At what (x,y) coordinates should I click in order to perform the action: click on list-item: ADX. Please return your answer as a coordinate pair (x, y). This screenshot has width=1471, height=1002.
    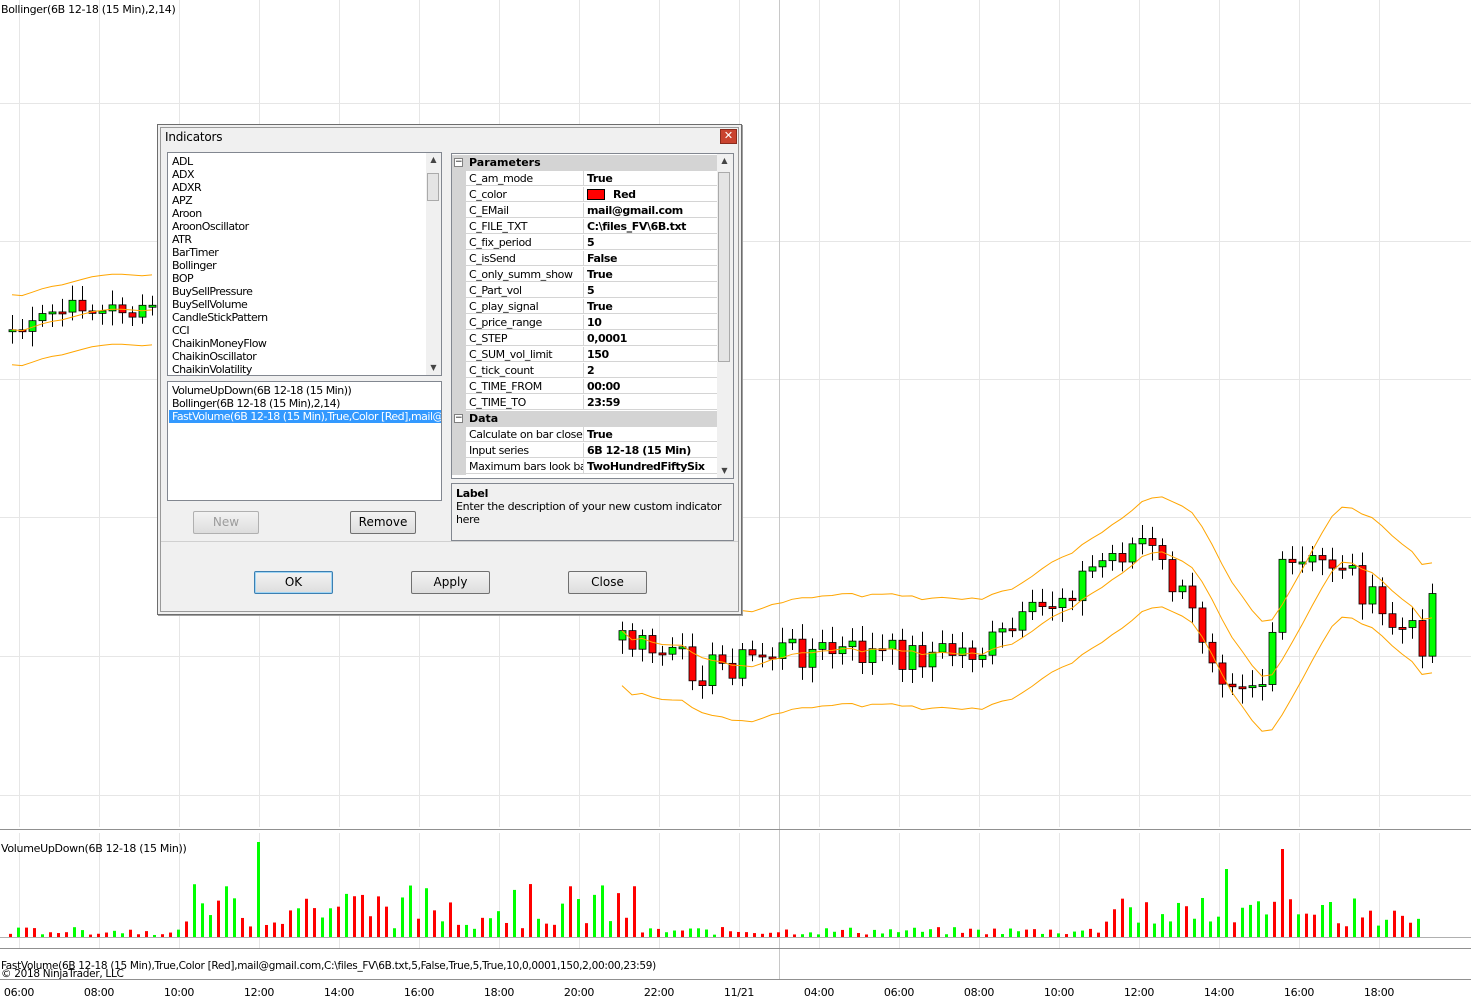
    Looking at the image, I should click on (298, 174).